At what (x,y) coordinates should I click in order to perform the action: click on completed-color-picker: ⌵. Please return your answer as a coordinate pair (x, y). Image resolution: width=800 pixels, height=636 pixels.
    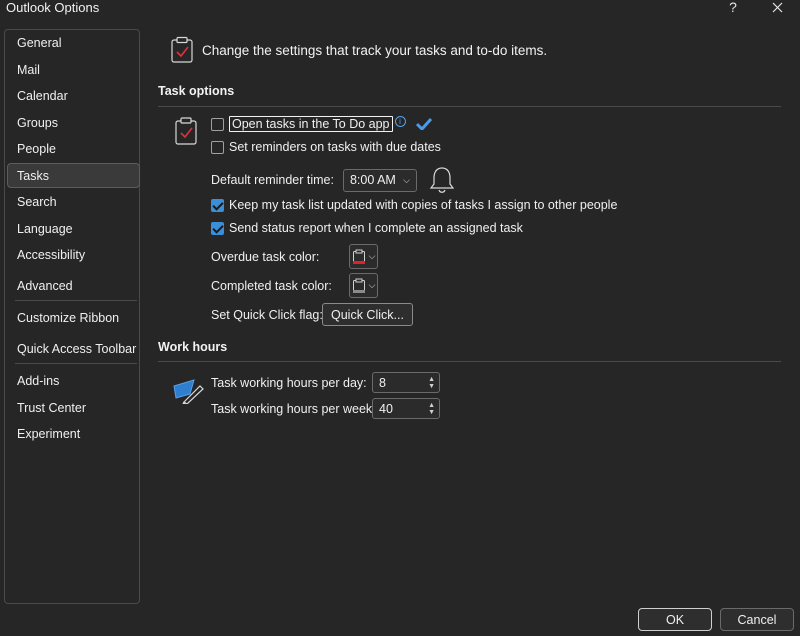
    Looking at the image, I should click on (363, 285).